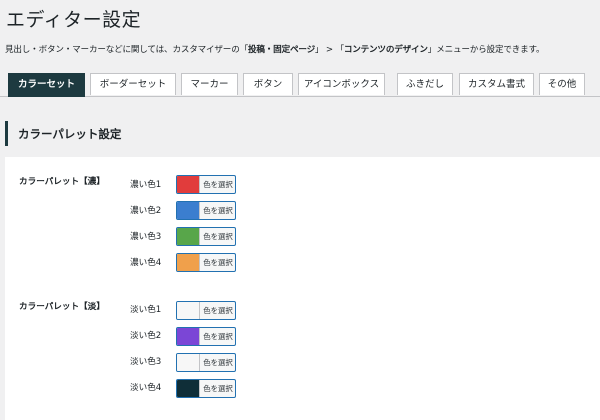  What do you see at coordinates (146, 310) in the screenshot?
I see `color-row-label: 淡い色1` at bounding box center [146, 310].